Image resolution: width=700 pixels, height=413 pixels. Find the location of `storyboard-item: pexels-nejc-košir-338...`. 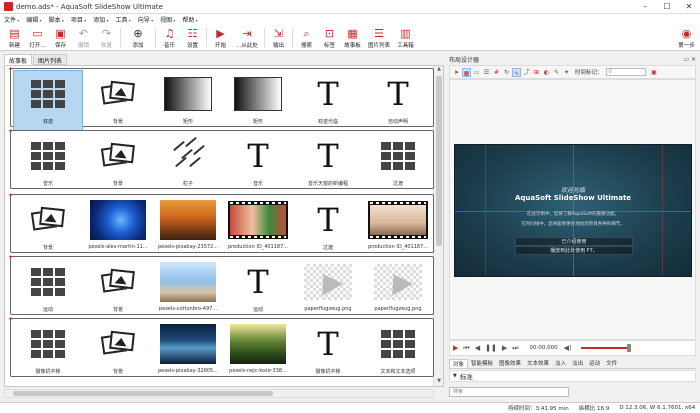

storyboard-item: pexels-nejc-košir-338... is located at coordinates (258, 351).